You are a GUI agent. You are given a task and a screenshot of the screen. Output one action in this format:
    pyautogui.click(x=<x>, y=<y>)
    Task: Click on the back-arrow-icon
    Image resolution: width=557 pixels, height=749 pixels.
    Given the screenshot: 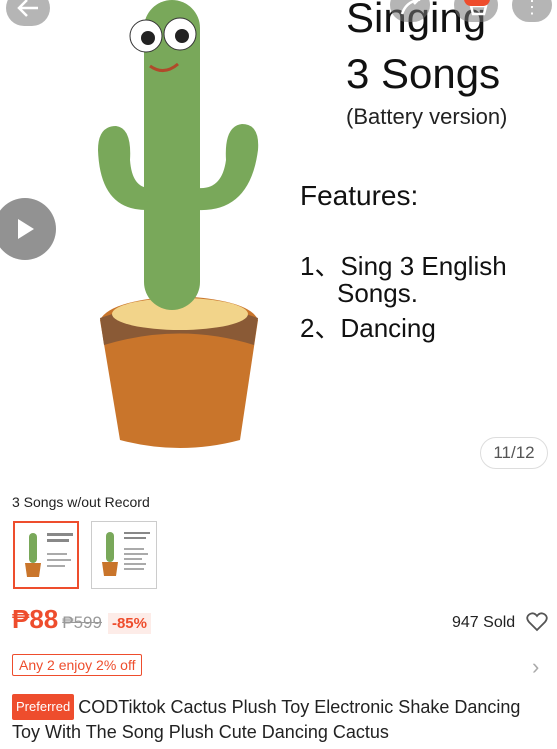 What is the action you would take?
    pyautogui.click(x=27, y=8)
    